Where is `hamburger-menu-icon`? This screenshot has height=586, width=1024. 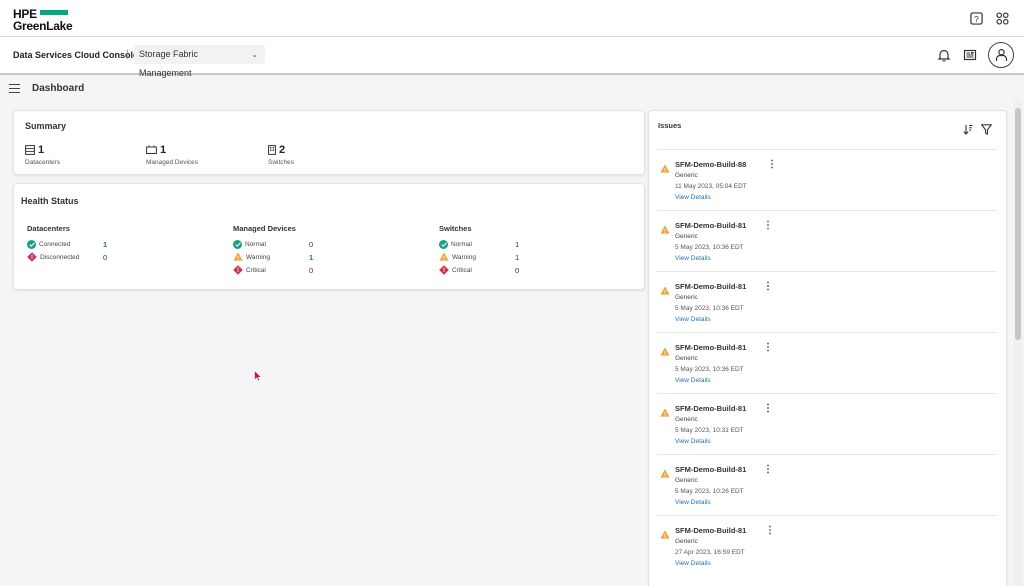 hamburger-menu-icon is located at coordinates (14, 88).